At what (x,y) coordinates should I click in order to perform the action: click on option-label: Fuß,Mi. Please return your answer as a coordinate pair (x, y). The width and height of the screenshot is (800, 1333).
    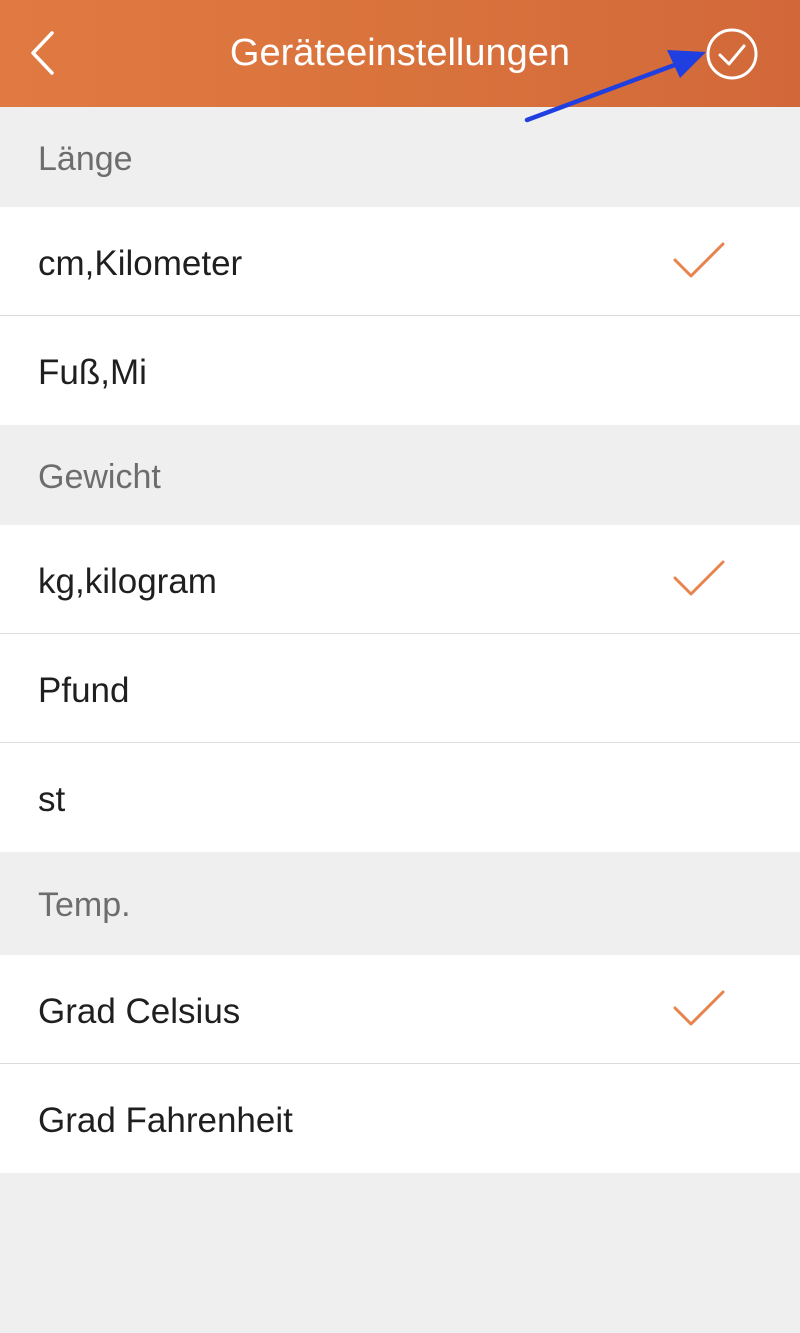
    Looking at the image, I should click on (92, 372).